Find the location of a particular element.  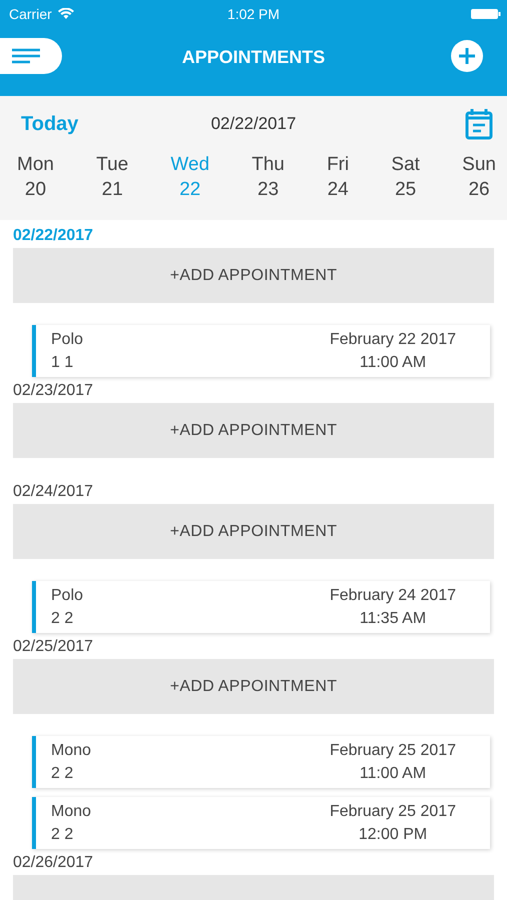

appointment-card: Mono 2 2 February 25 2017 11:00 AM is located at coordinates (261, 762).